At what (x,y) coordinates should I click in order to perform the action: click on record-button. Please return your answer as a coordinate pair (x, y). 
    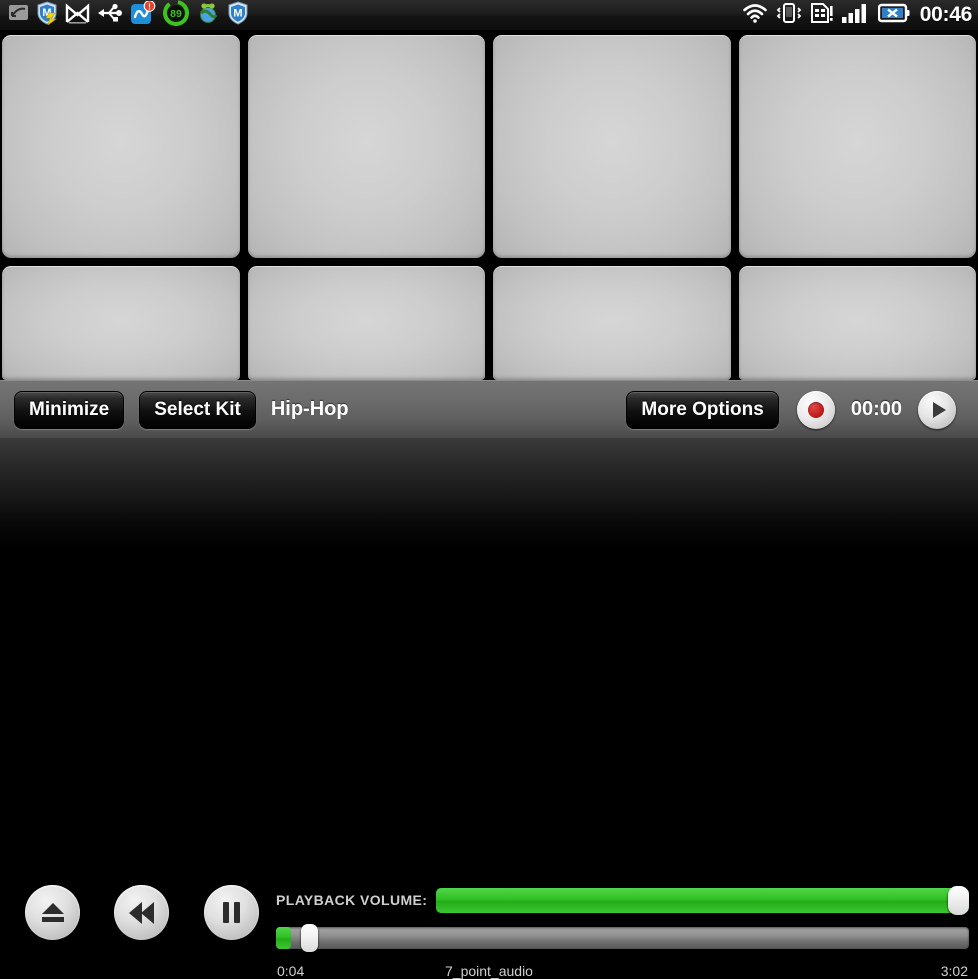
    Looking at the image, I should click on (816, 410).